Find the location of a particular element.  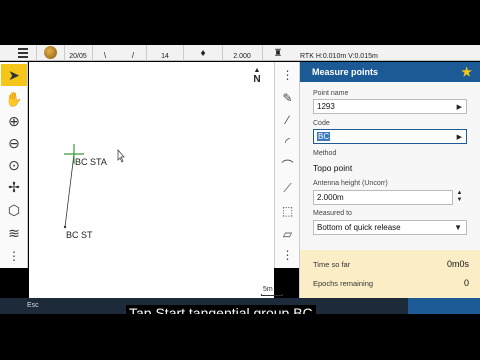

scale-label: 5m is located at coordinates (268, 289).